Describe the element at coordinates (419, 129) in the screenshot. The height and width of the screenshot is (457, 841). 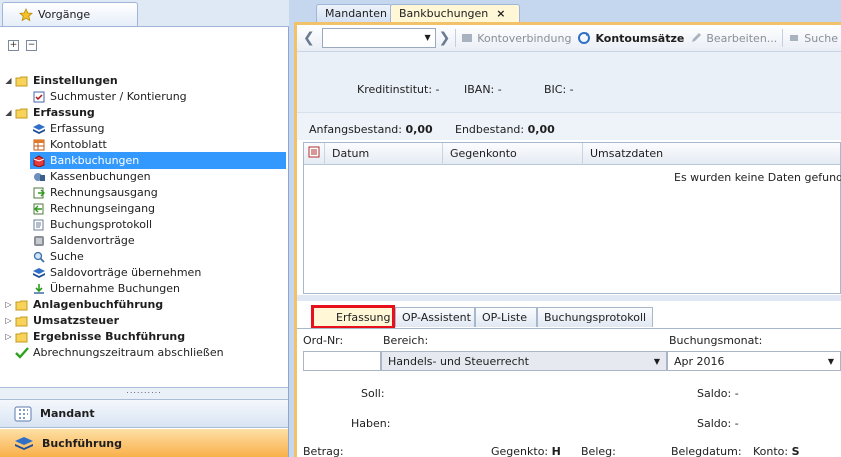
I see `anfangsbestand-value: 0,00` at that location.